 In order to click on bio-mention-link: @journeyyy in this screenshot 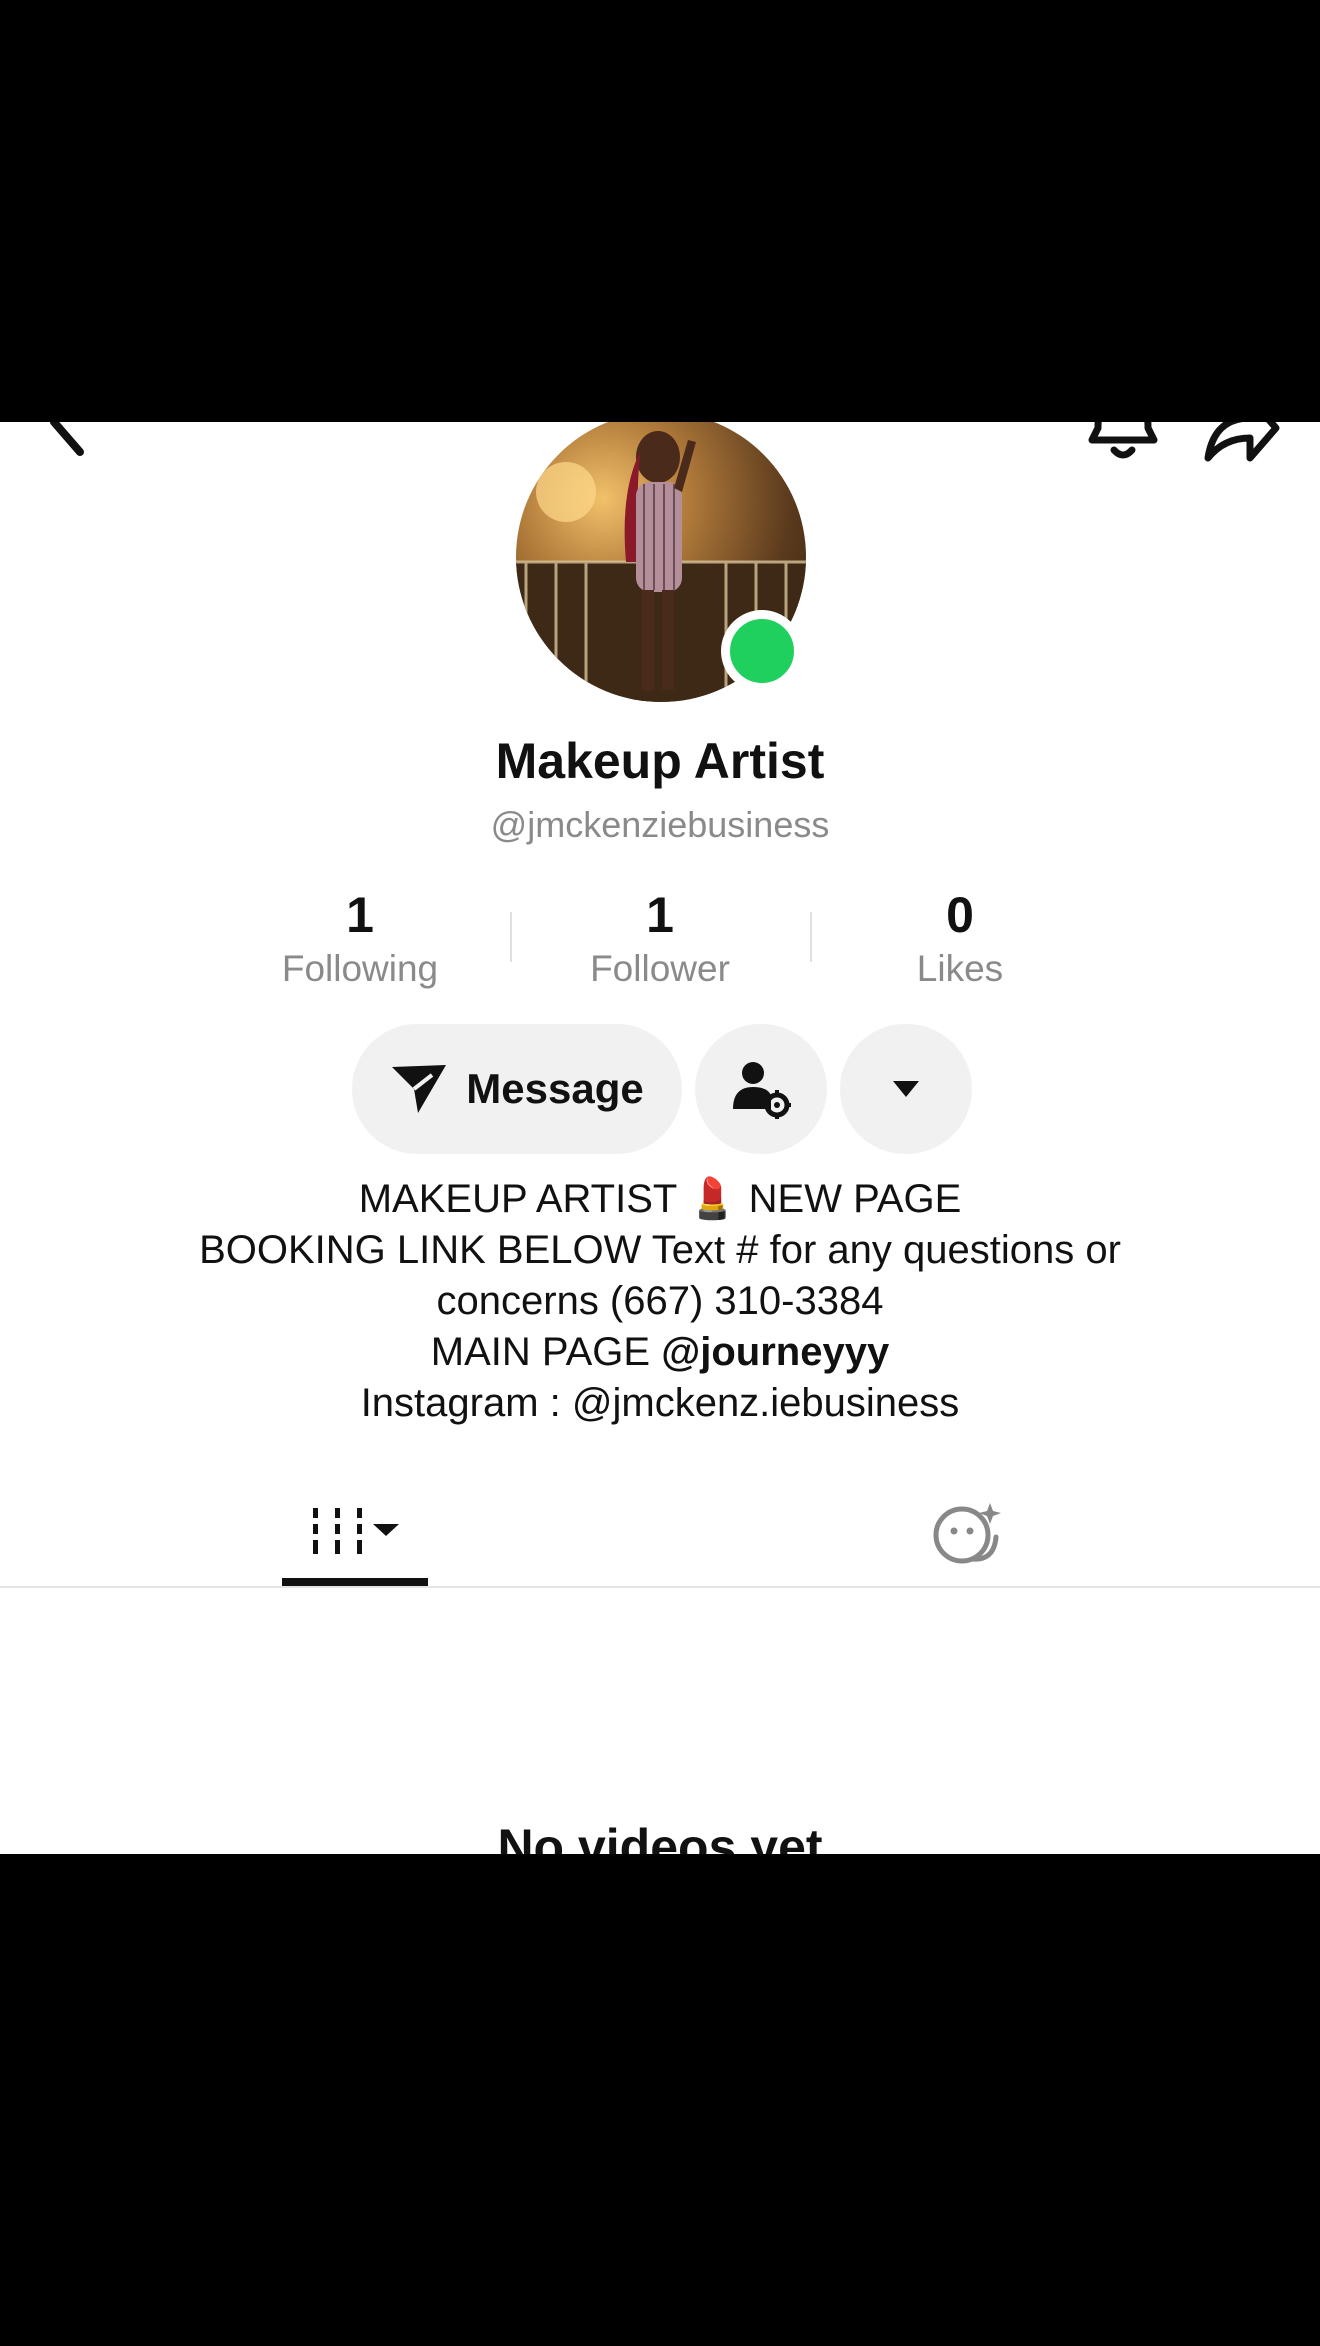, I will do `click(775, 1352)`.